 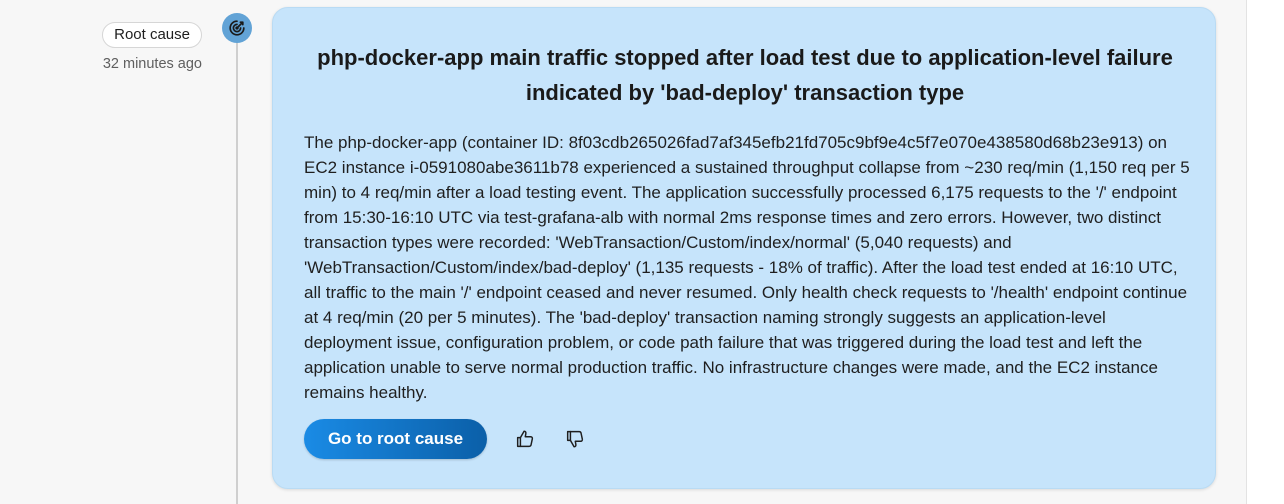 I want to click on go-to-root-cause-button: Go to root cause, so click(x=395, y=439).